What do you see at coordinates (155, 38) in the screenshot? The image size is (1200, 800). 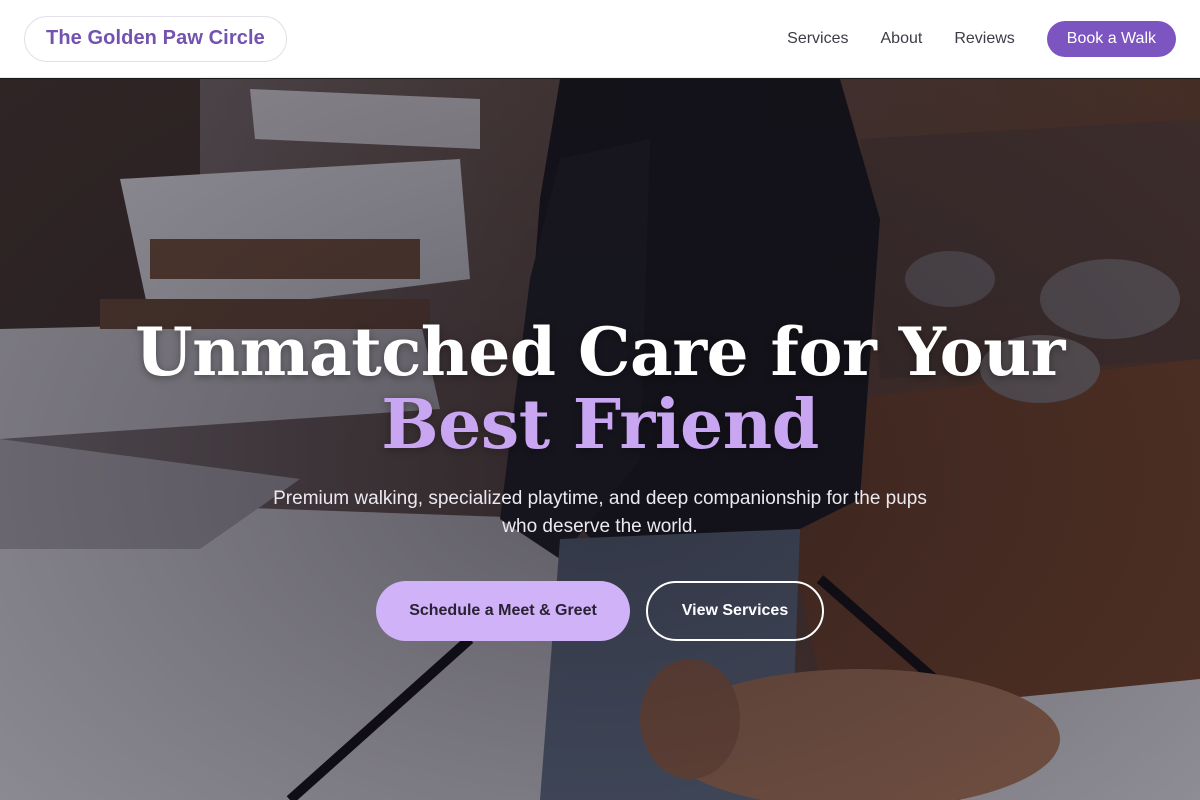 I see `brand-logo: The Golden Paw Circle` at bounding box center [155, 38].